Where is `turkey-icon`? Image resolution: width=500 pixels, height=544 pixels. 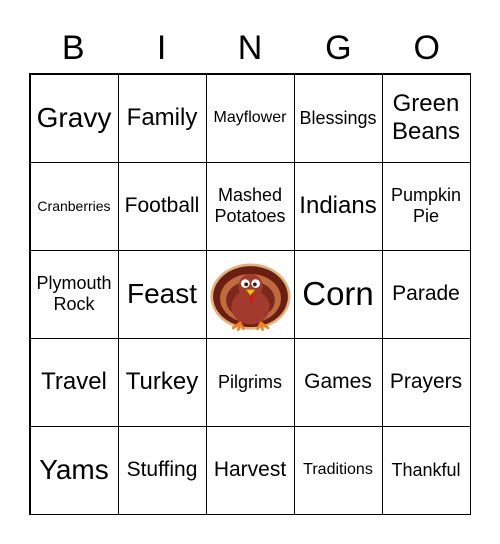 turkey-icon is located at coordinates (250, 297).